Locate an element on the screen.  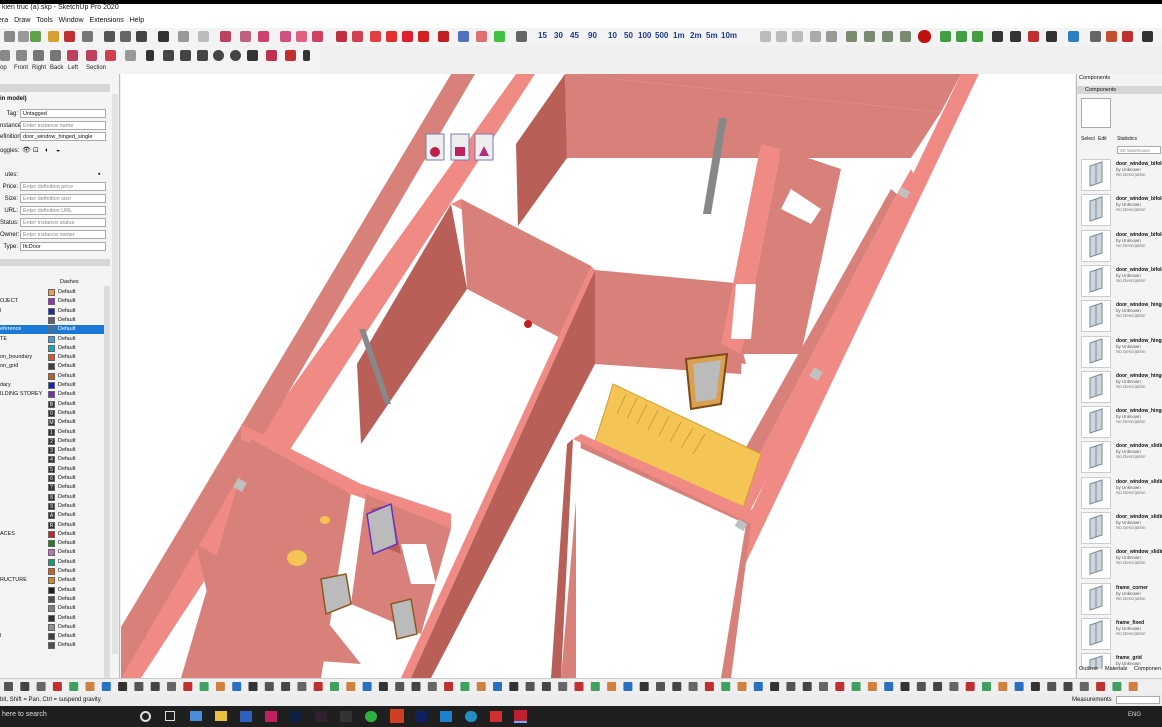
type-select: IfcDoor is located at coordinates (63, 246).